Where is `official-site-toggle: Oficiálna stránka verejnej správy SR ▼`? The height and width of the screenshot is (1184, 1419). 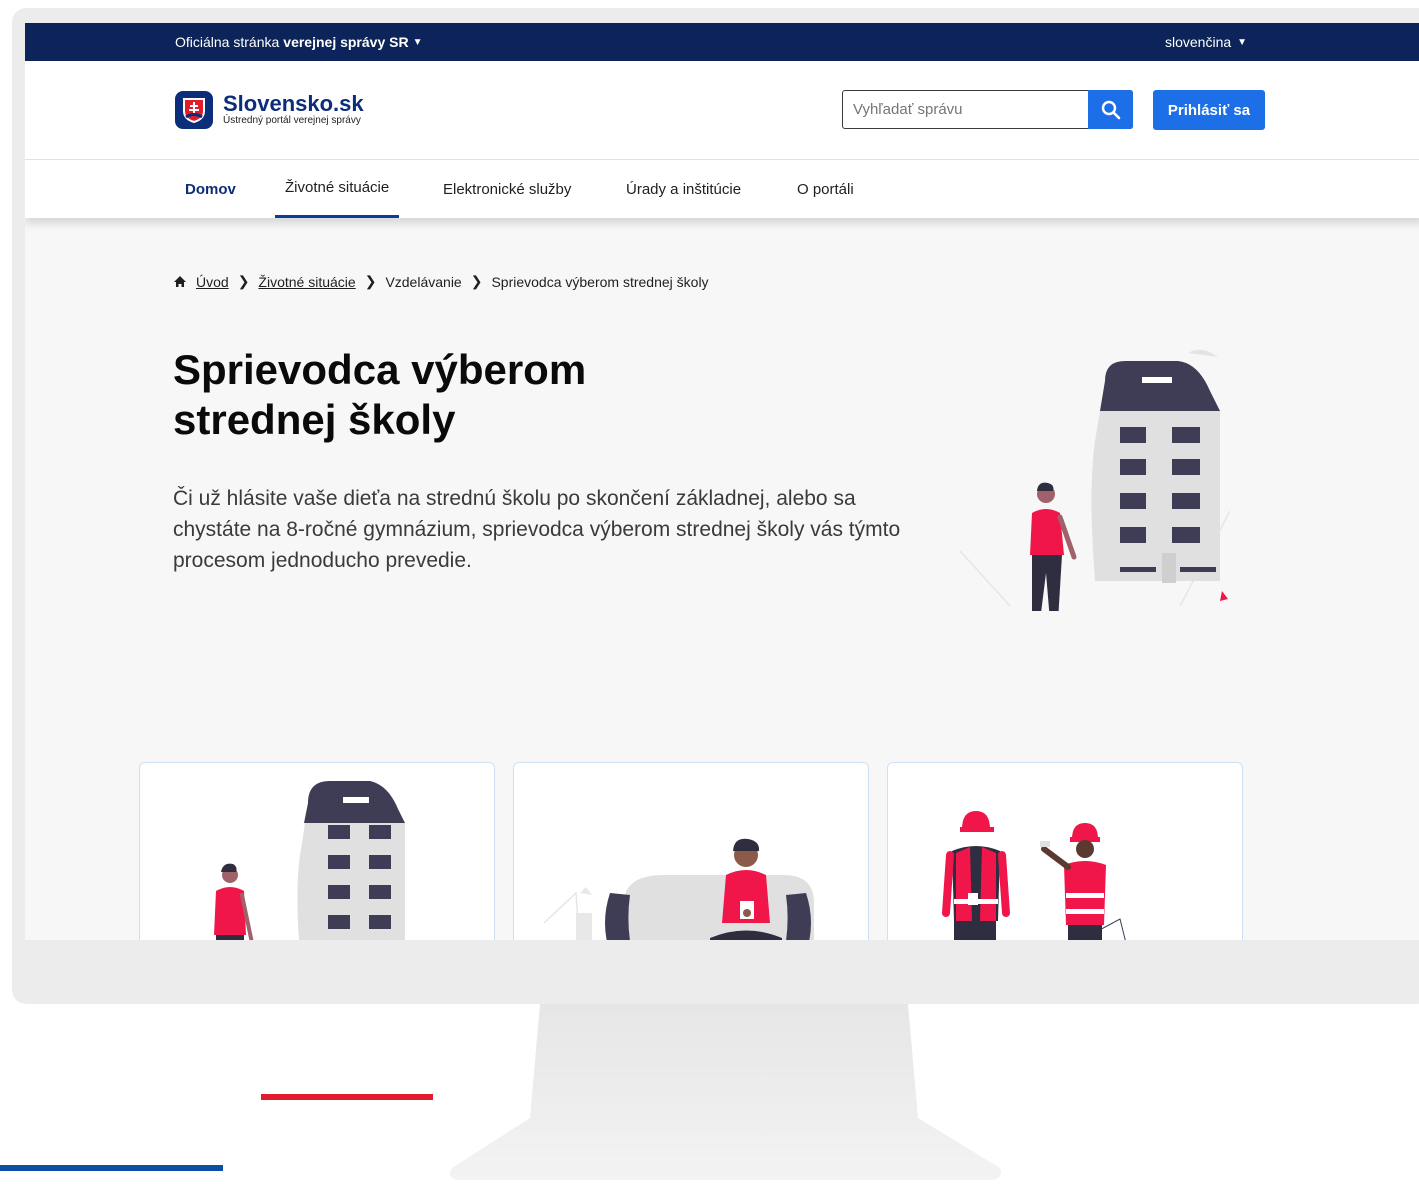 official-site-toggle: Oficiálna stránka verejnej správy SR ▼ is located at coordinates (298, 42).